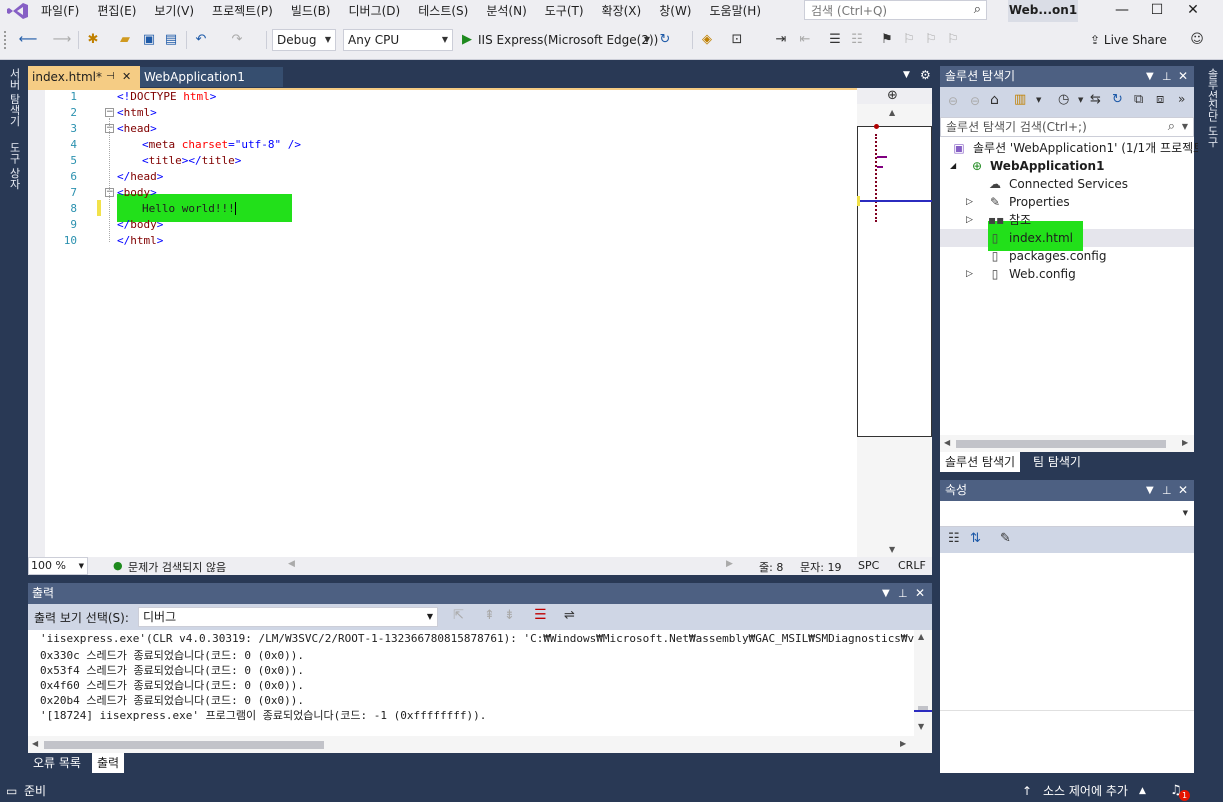 The height and width of the screenshot is (802, 1223). I want to click on minimize-icon: —, so click(1122, 11).